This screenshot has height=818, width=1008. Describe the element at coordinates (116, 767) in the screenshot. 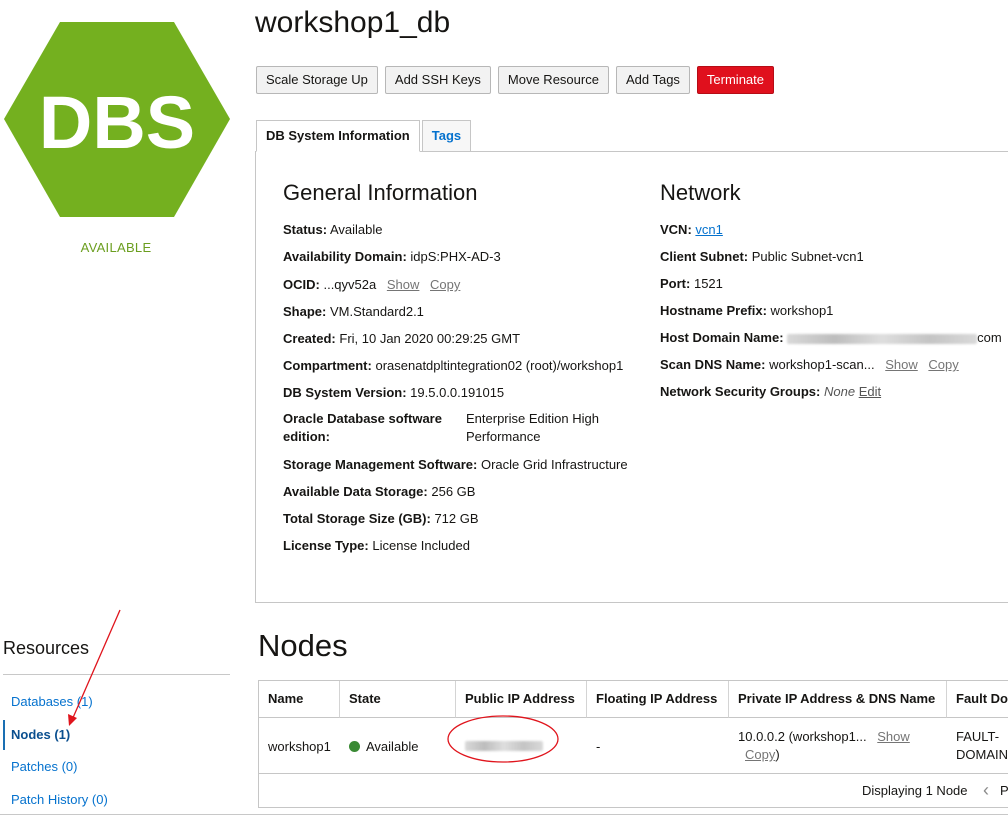

I see `resource-patches-link: Patches (0)` at that location.